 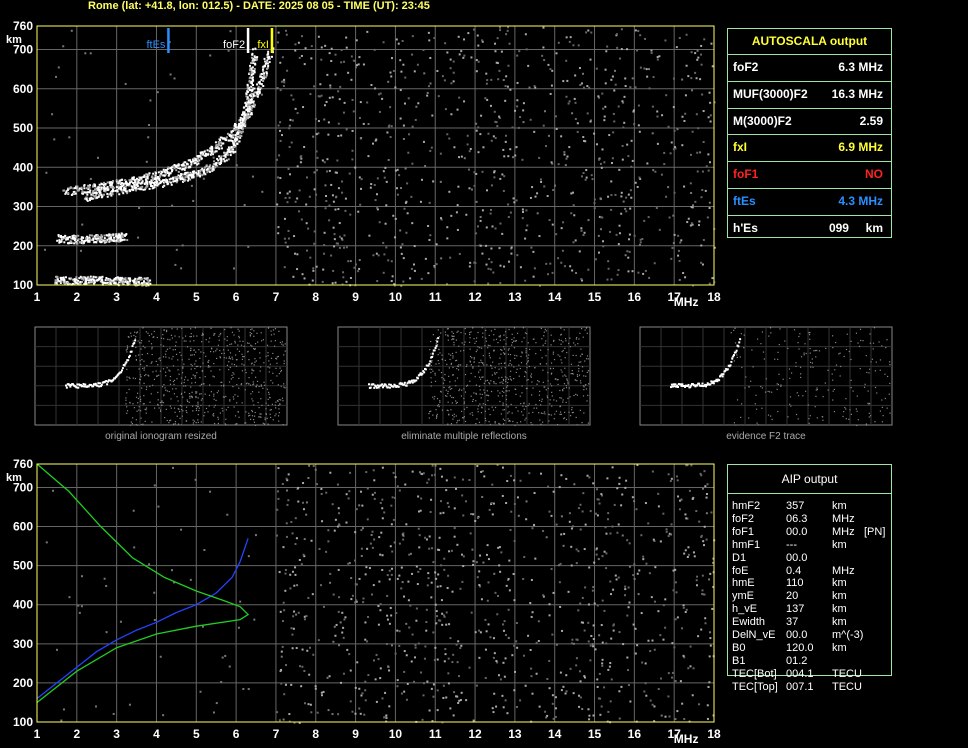 I want to click on thumb-trace, so click(x=97, y=385).